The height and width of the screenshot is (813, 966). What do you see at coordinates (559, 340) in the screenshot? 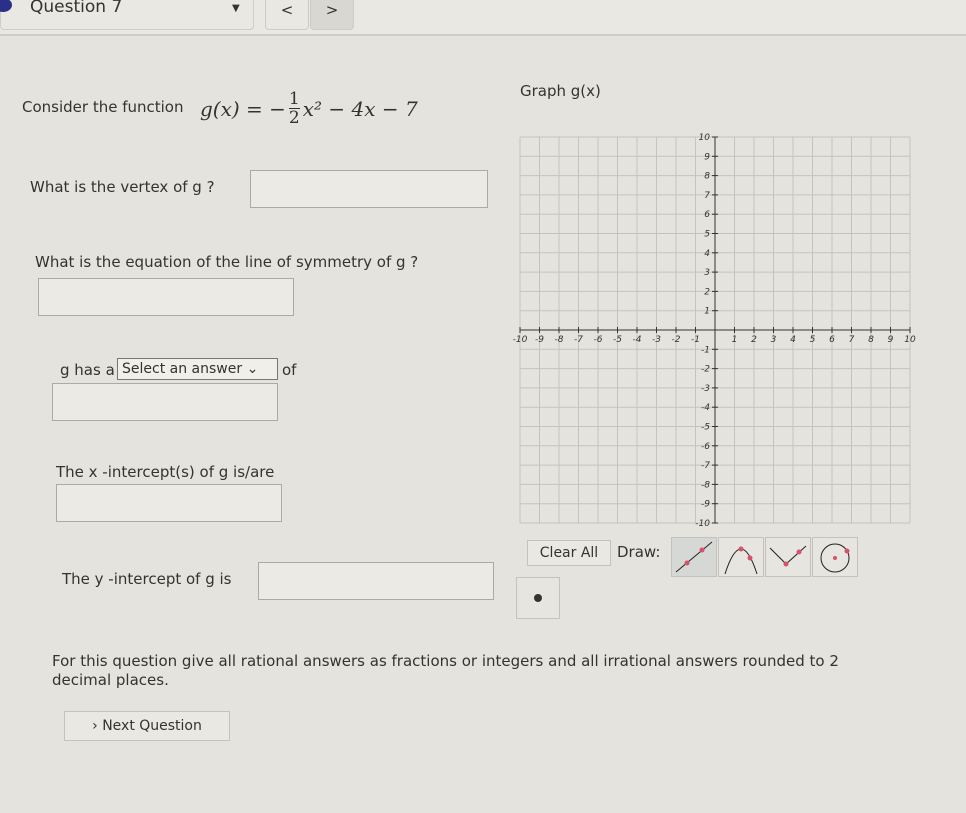
I see `x-tick-label: -8` at bounding box center [559, 340].